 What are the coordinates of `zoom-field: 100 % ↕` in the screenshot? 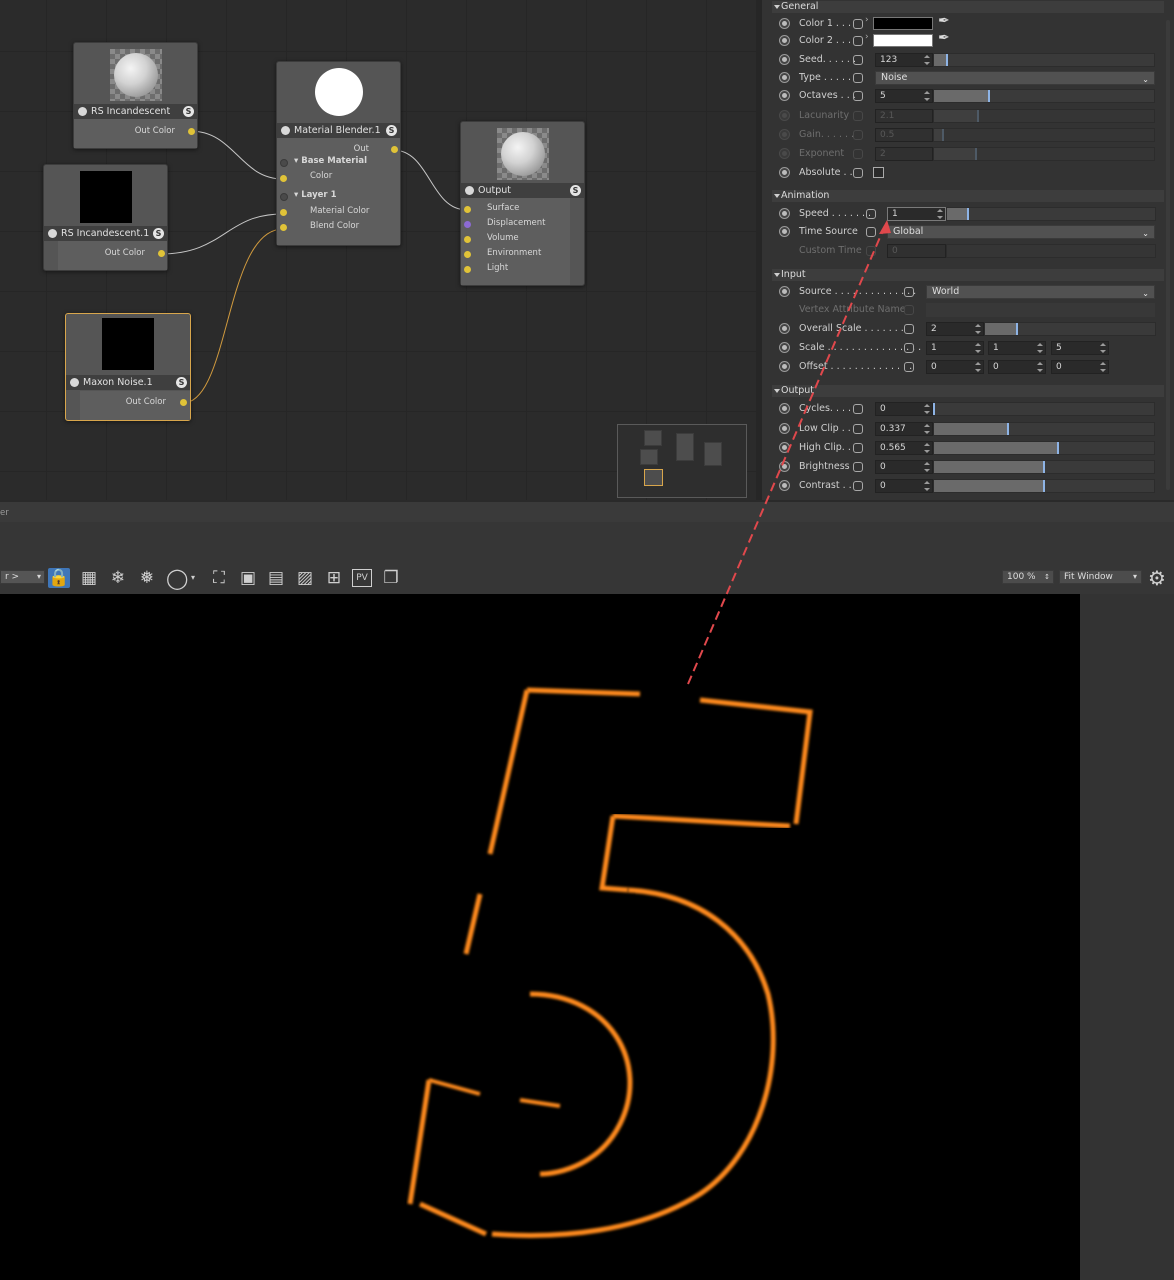 It's located at (1028, 577).